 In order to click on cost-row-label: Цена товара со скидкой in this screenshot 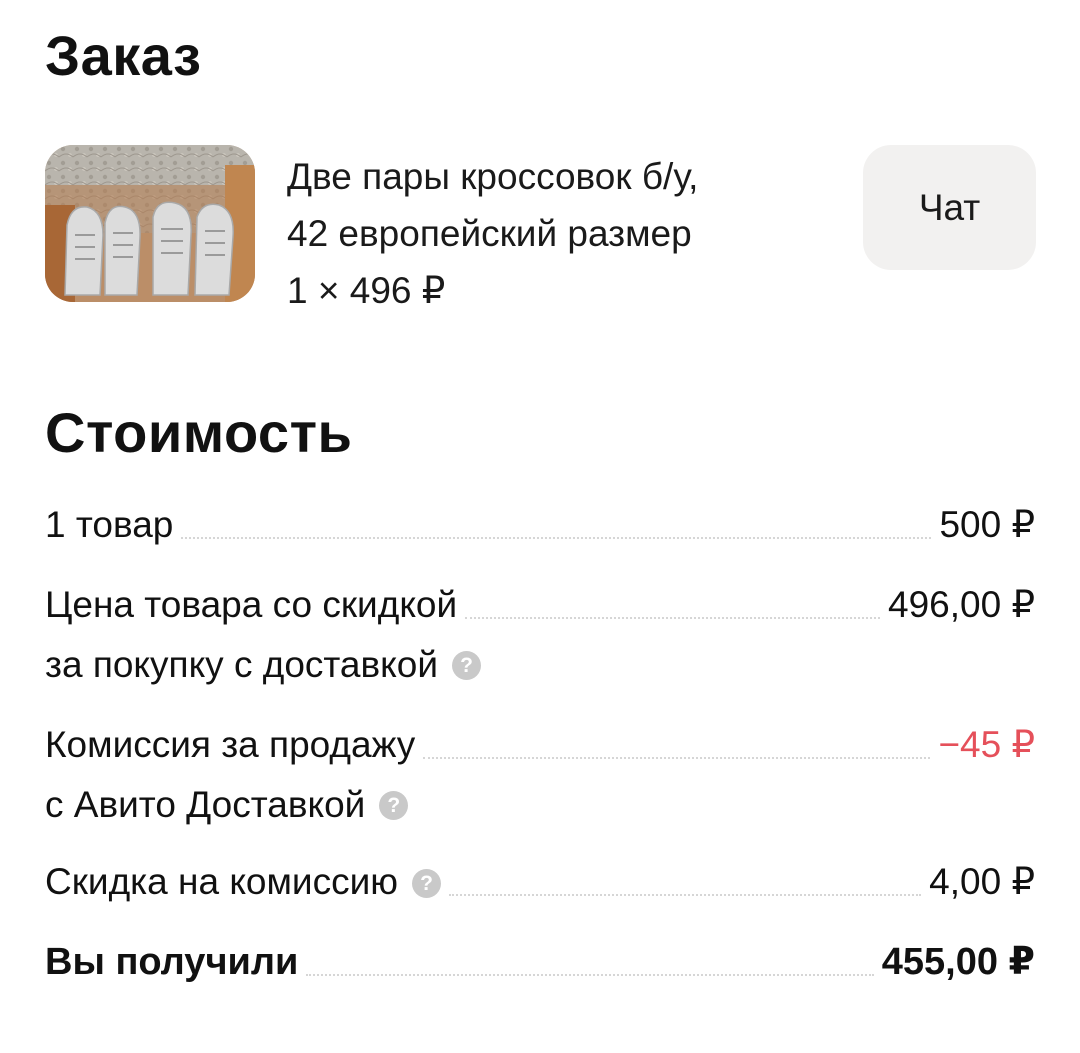, I will do `click(251, 604)`.